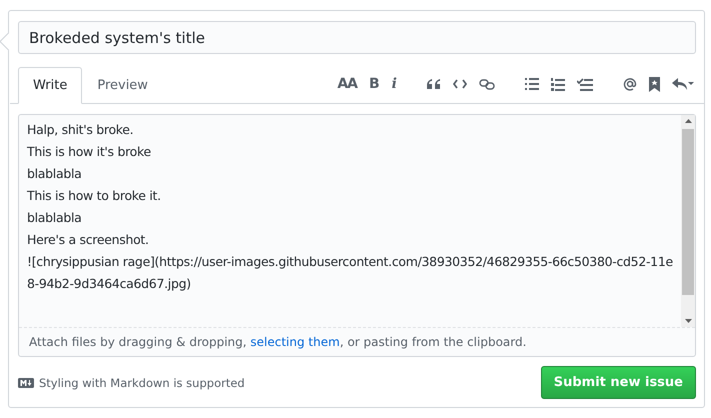 Image resolution: width=711 pixels, height=418 pixels. Describe the element at coordinates (683, 84) in the screenshot. I see `reply-dropdown-icon` at that location.